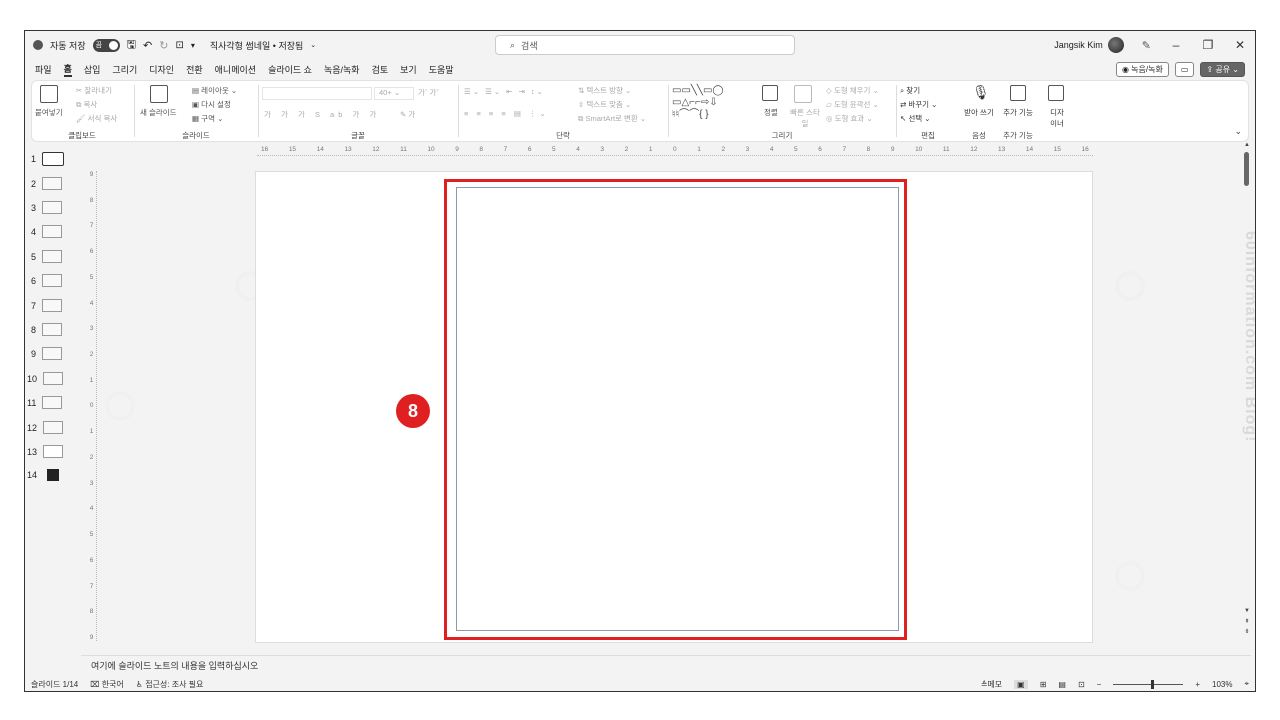 The width and height of the screenshot is (1280, 720). What do you see at coordinates (1238, 131) in the screenshot?
I see `collapse-ribbon-icon: ⌄` at bounding box center [1238, 131].